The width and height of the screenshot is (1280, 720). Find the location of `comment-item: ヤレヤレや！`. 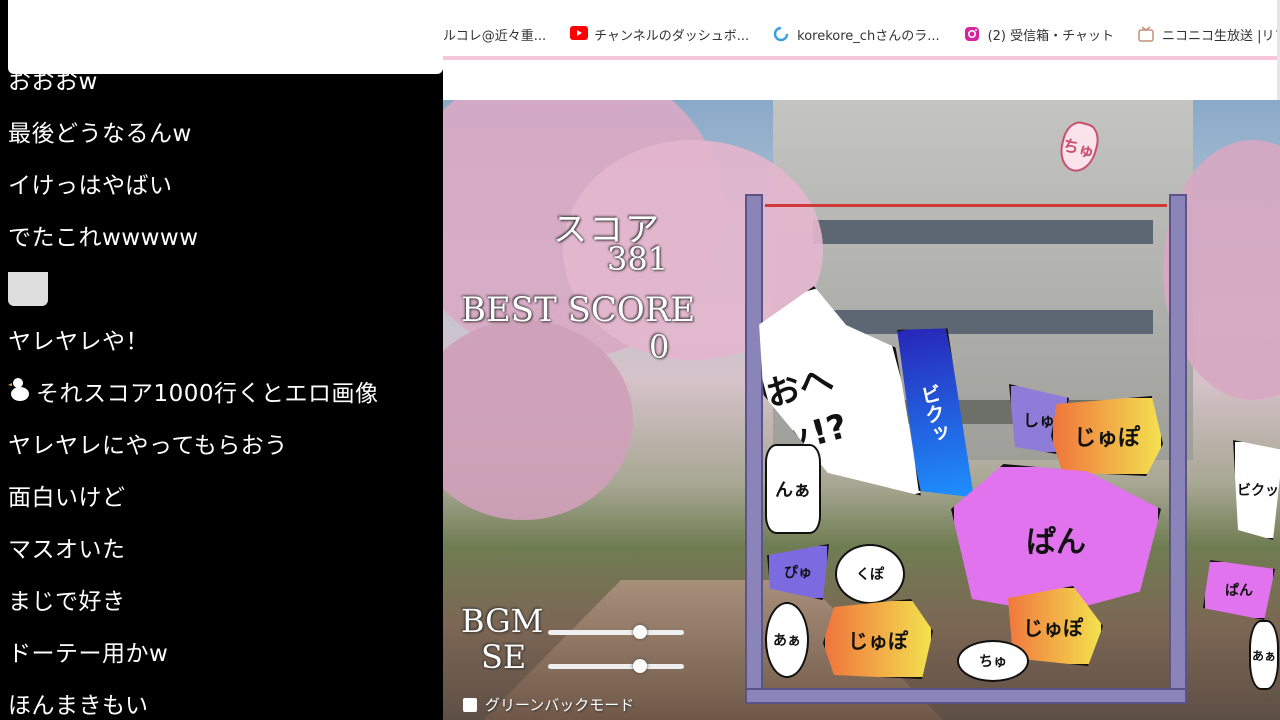

comment-item: ヤレヤレや！ is located at coordinates (78, 342).